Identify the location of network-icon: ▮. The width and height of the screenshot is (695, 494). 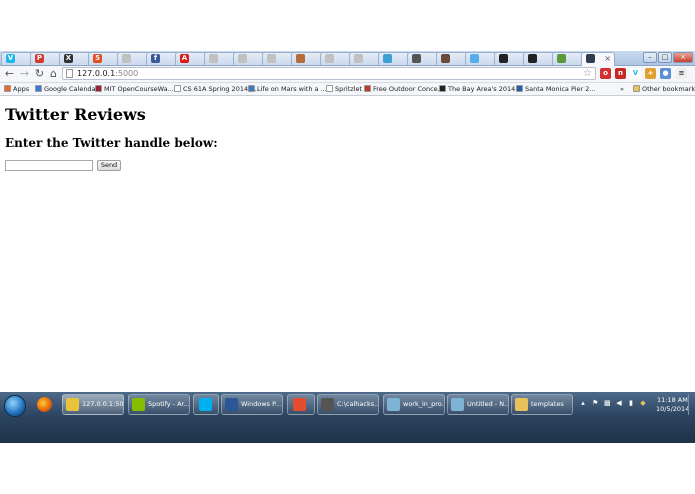
(631, 403).